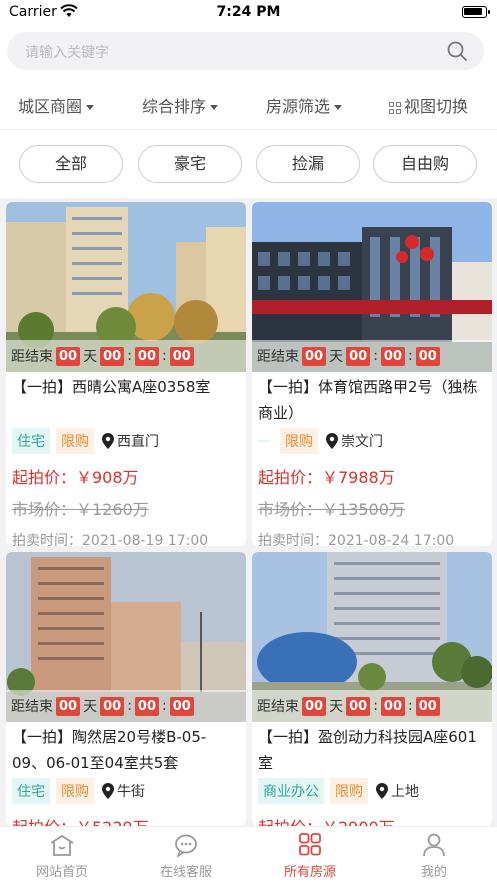 The height and width of the screenshot is (883, 497). I want to click on auction-time: 拍卖时间：2021-08-24 17:00, so click(356, 539).